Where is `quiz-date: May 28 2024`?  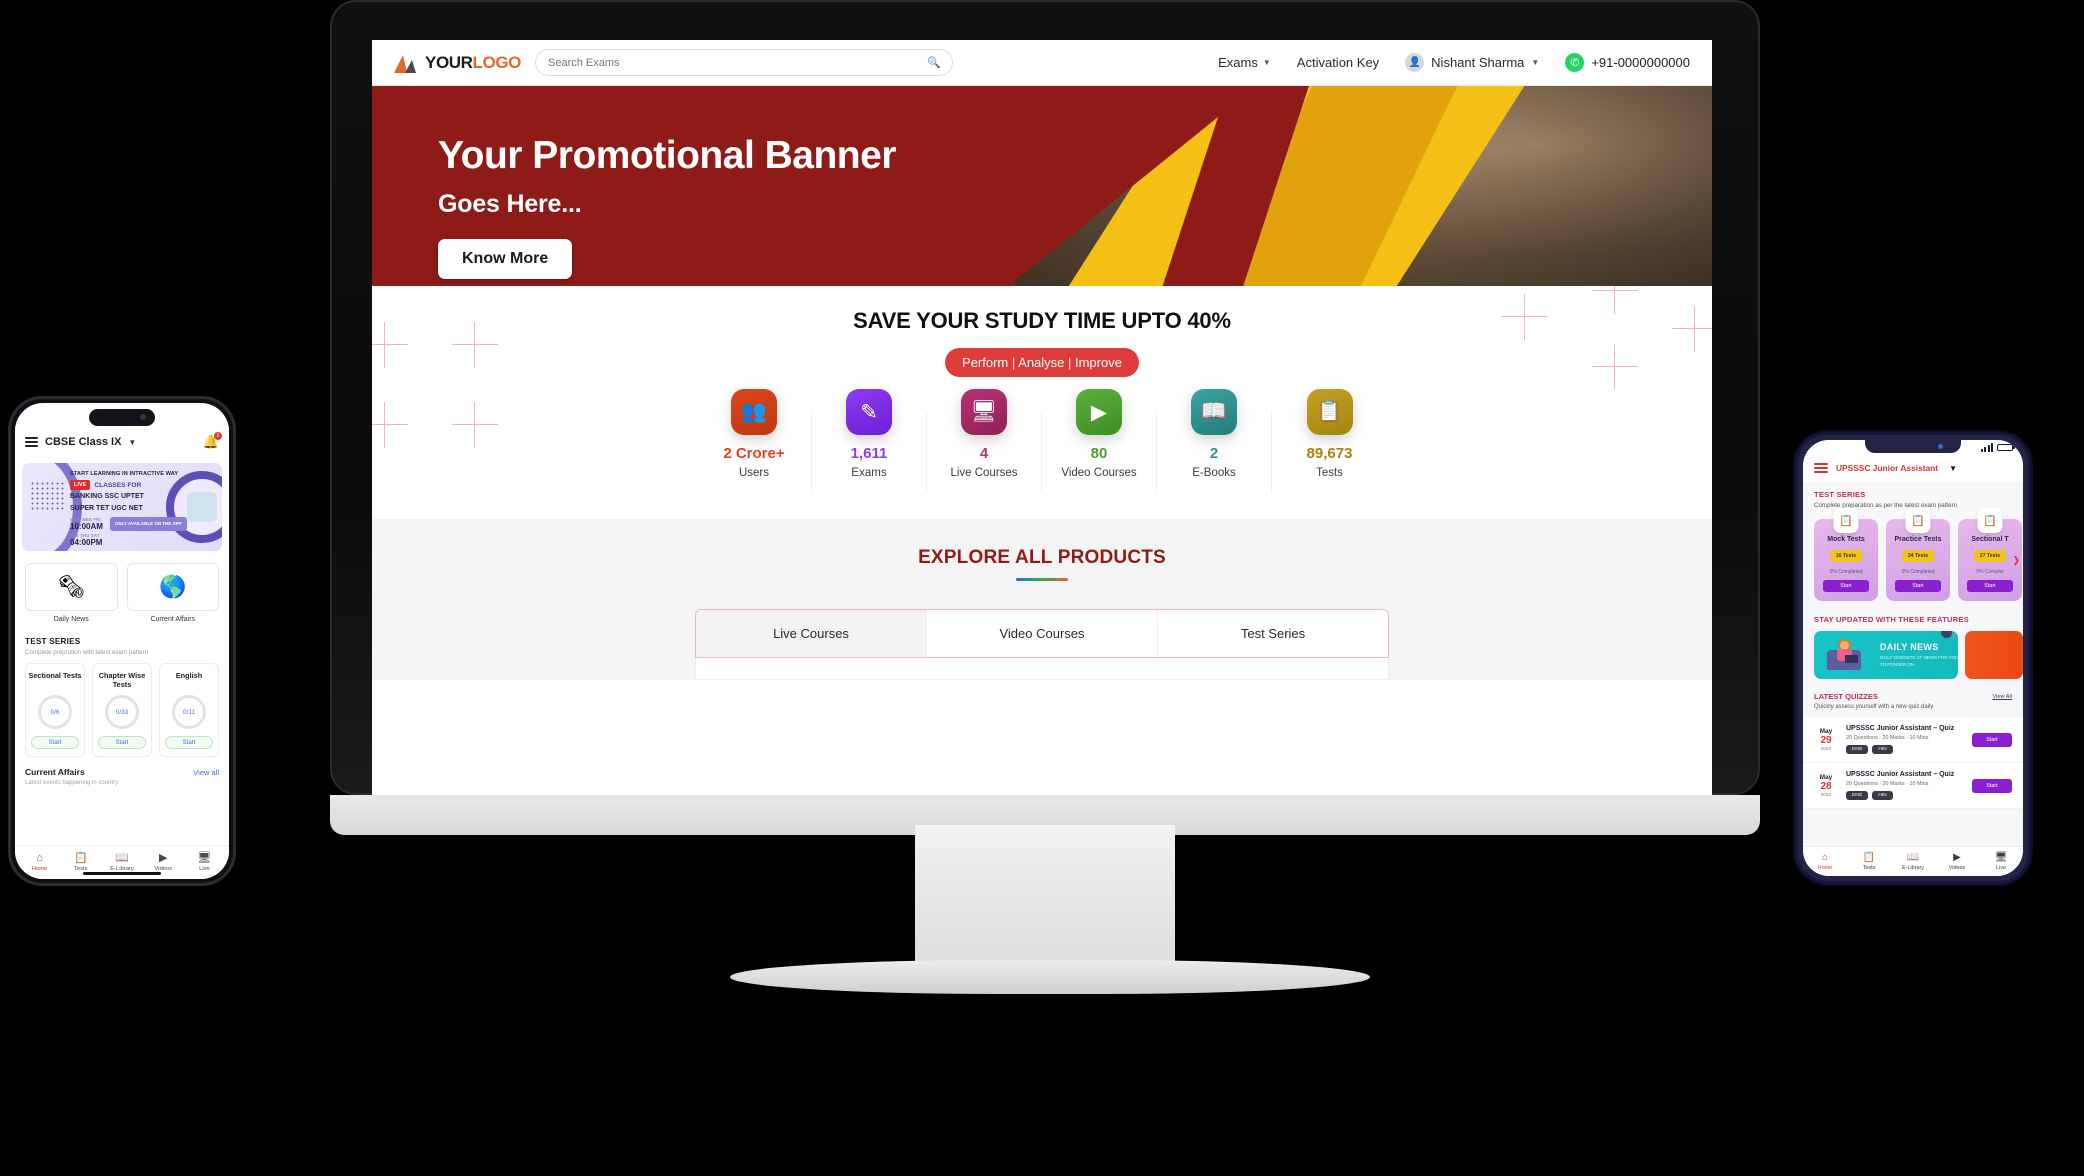
quiz-date: May 28 2024 is located at coordinates (1826, 785).